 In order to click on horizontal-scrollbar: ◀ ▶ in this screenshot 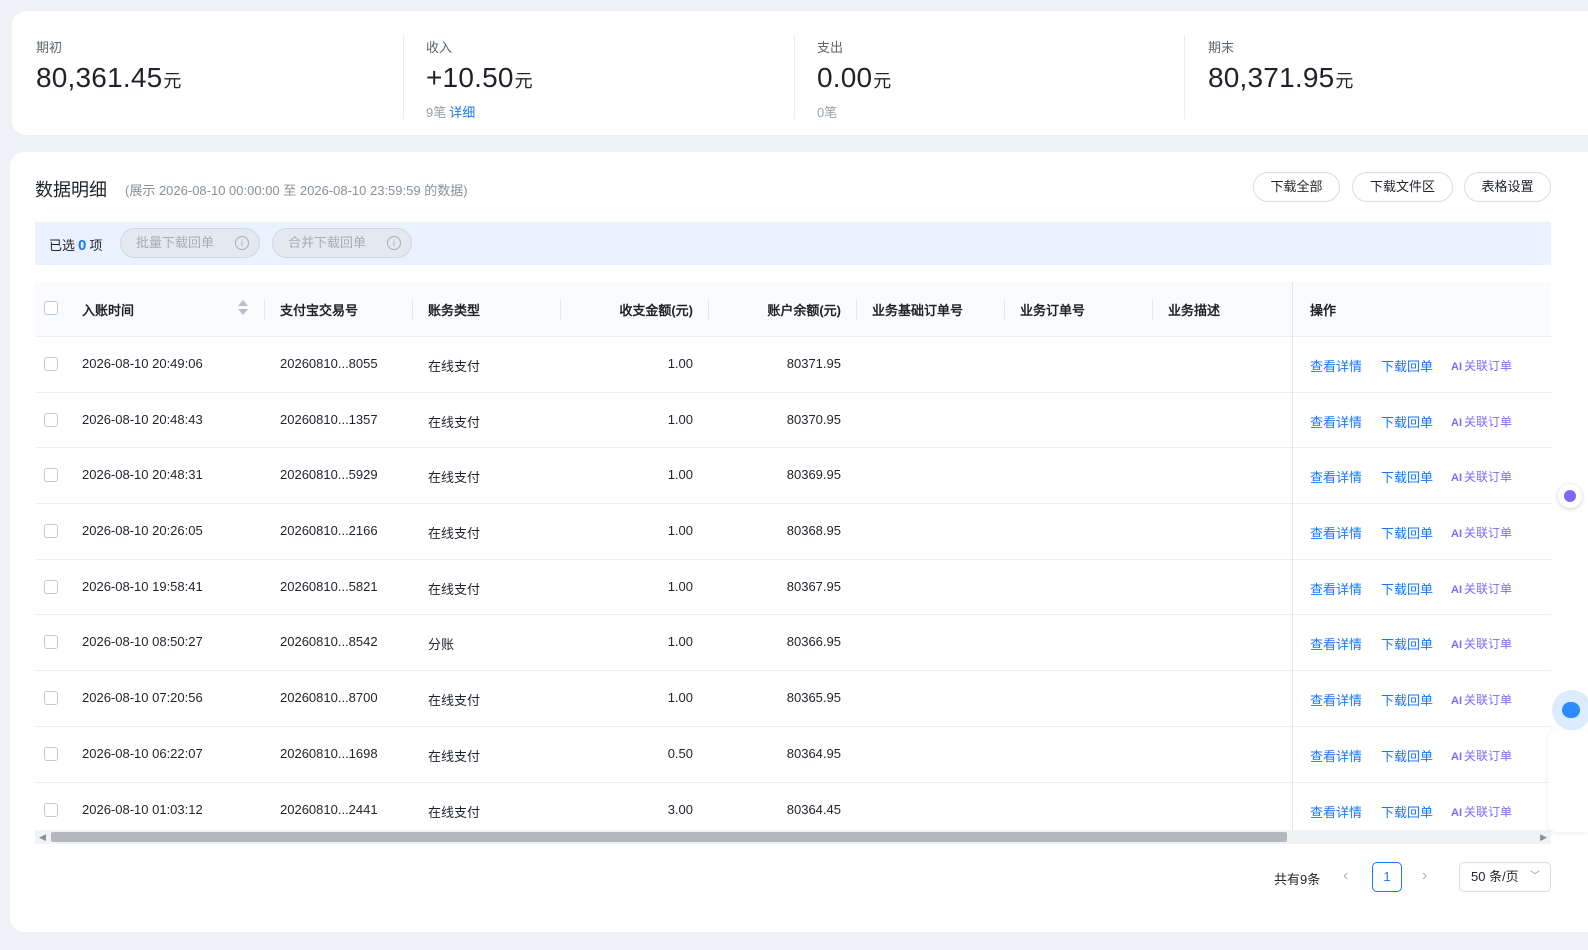, I will do `click(793, 837)`.